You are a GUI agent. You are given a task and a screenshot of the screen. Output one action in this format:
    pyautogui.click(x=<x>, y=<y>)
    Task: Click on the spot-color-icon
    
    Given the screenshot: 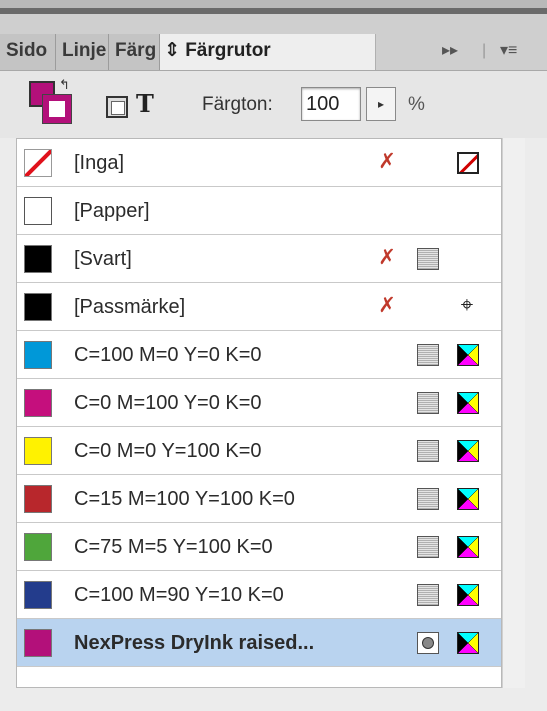 What is the action you would take?
    pyautogui.click(x=428, y=643)
    